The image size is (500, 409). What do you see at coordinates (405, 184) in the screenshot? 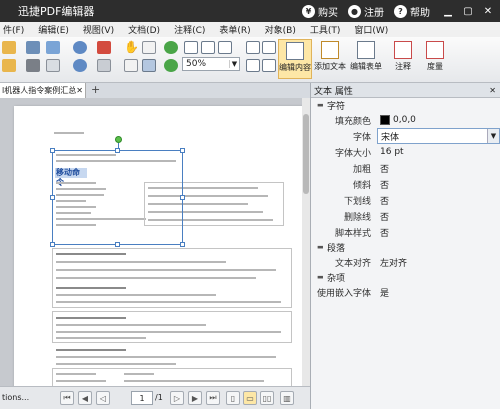
I see `prop-italic: 倾斜否` at bounding box center [405, 184].